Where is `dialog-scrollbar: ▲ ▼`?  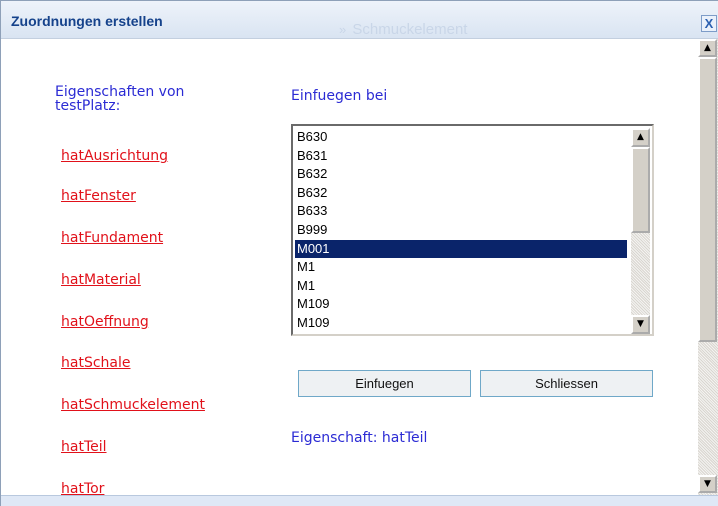 dialog-scrollbar: ▲ ▼ is located at coordinates (708, 267).